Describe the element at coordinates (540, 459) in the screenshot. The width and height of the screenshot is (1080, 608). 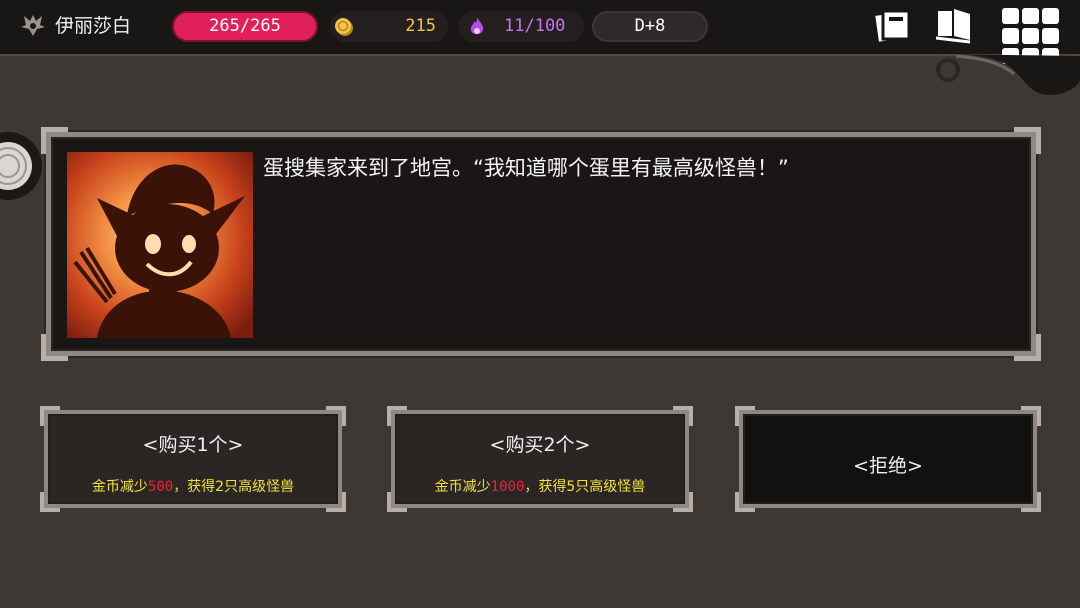
I see `buy-two-button: <购买2个> 金币减少1000，获得5只高级怪兽` at that location.